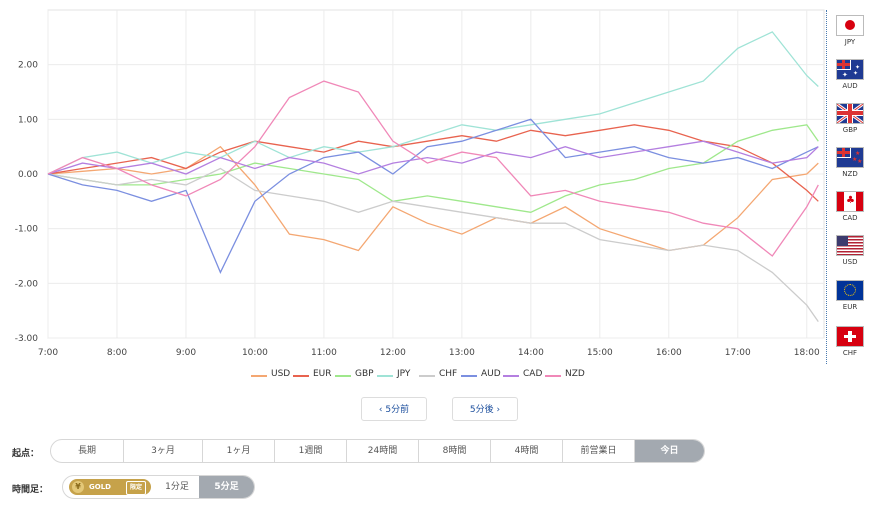 Image resolution: width=878 pixels, height=511 pixels. Describe the element at coordinates (322, 374) in the screenshot. I see `legend-label: EUR` at that location.